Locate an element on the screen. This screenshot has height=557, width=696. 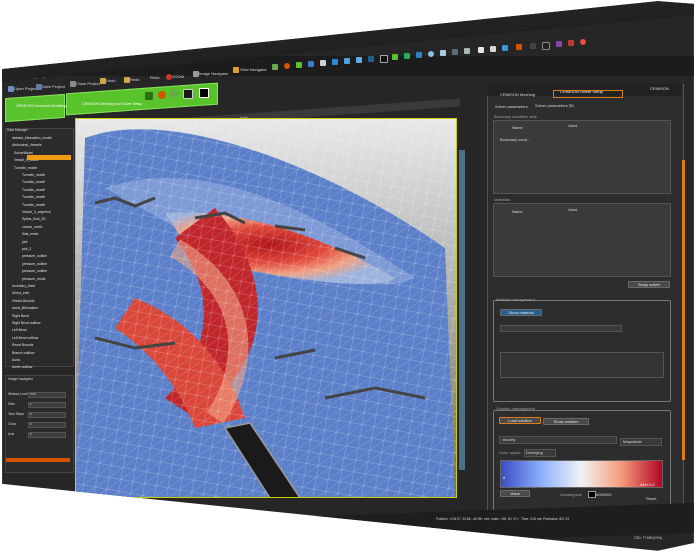
viewport-scrollbar is located at coordinates (462, 310).